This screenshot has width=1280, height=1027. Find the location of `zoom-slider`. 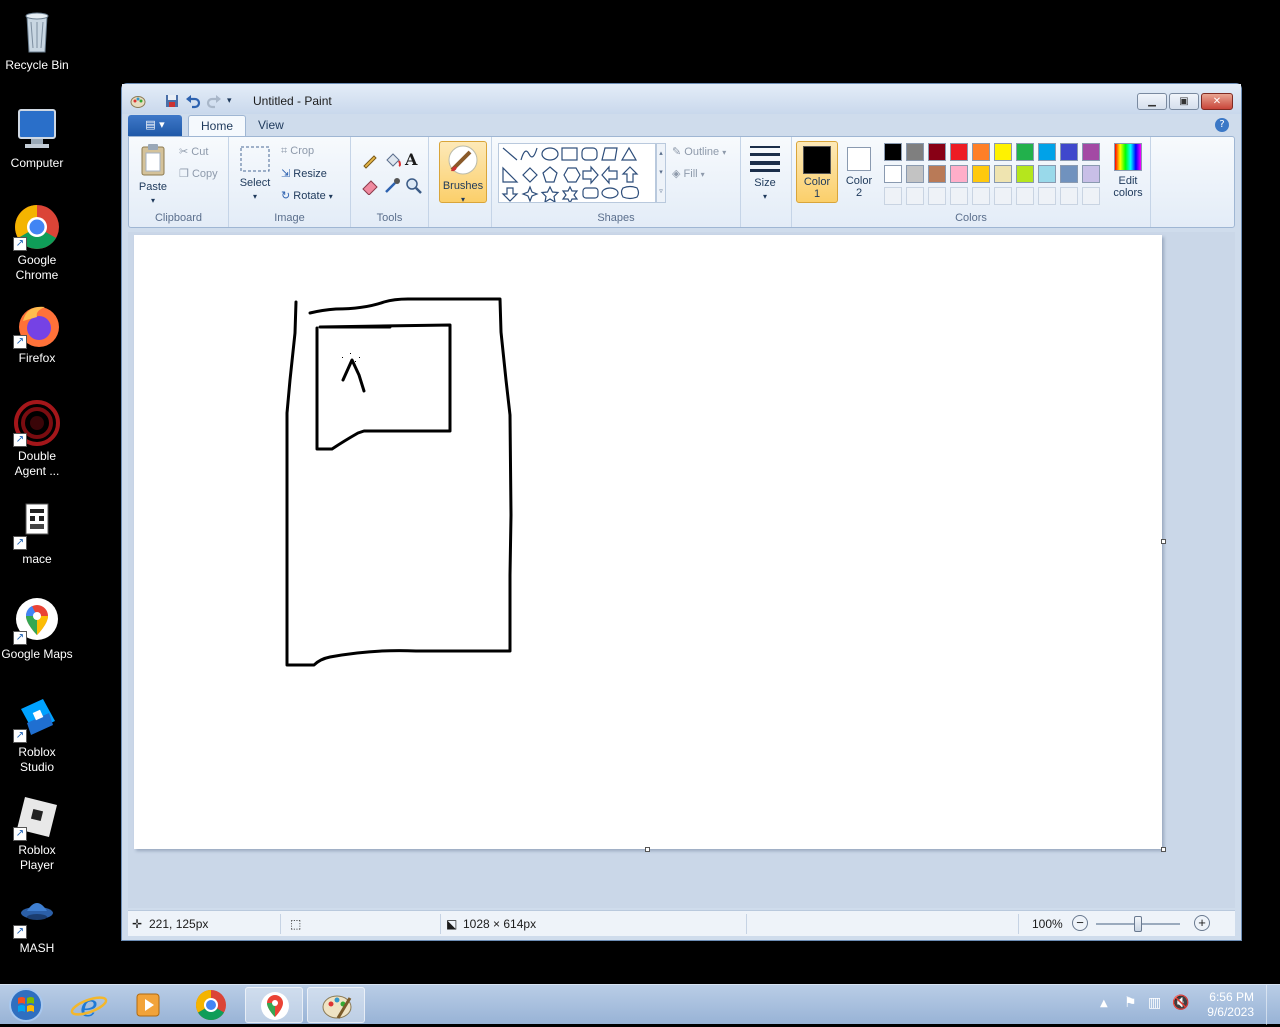

zoom-slider is located at coordinates (1138, 924).